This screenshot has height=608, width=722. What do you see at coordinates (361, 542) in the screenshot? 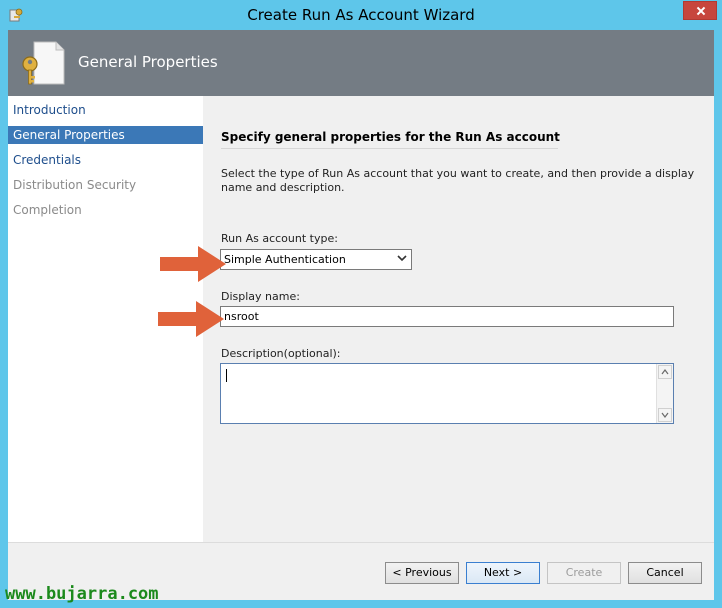
I see `footer-divider` at bounding box center [361, 542].